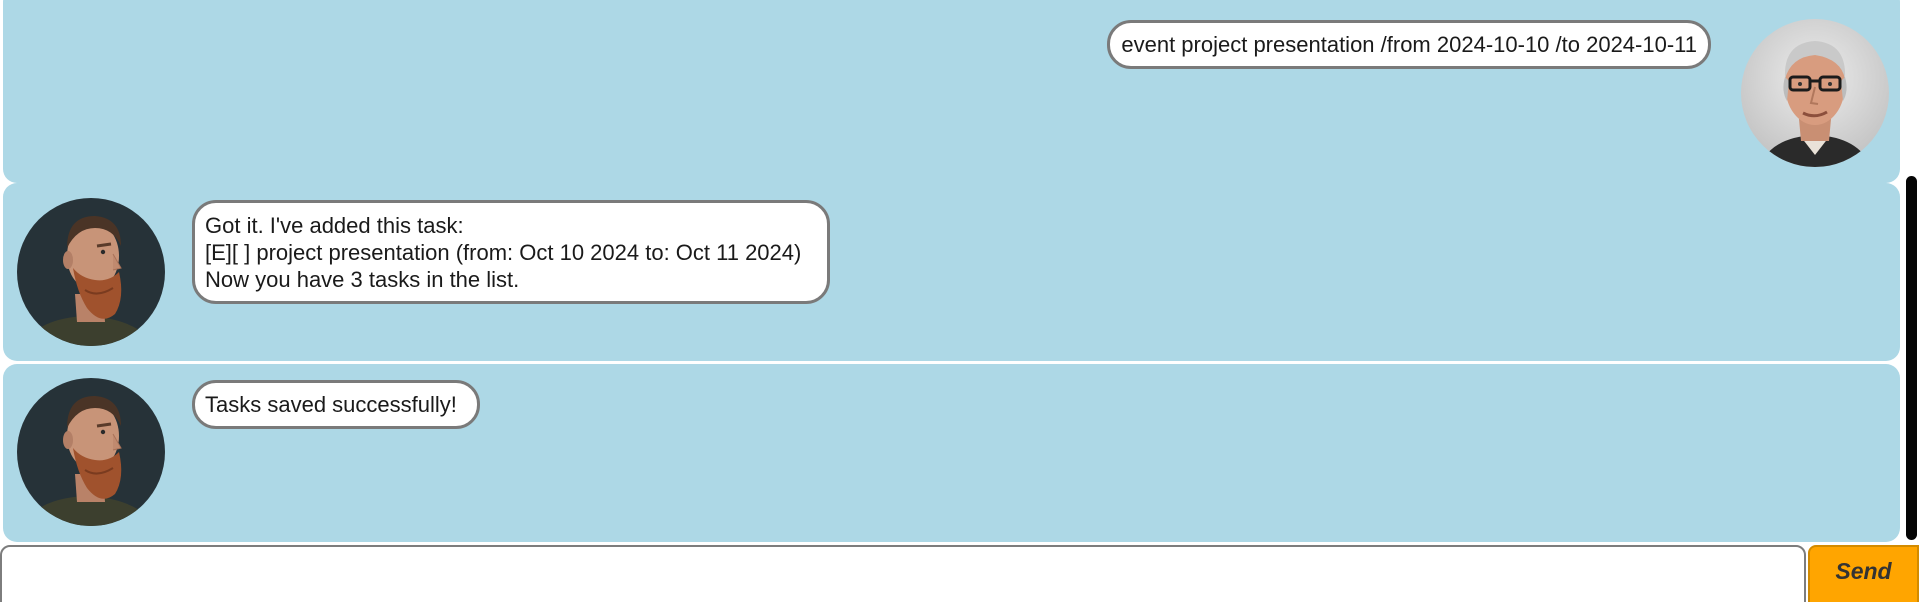 This screenshot has width=1919, height=602. Describe the element at coordinates (1815, 93) in the screenshot. I see `user-portrait-icon` at that location.